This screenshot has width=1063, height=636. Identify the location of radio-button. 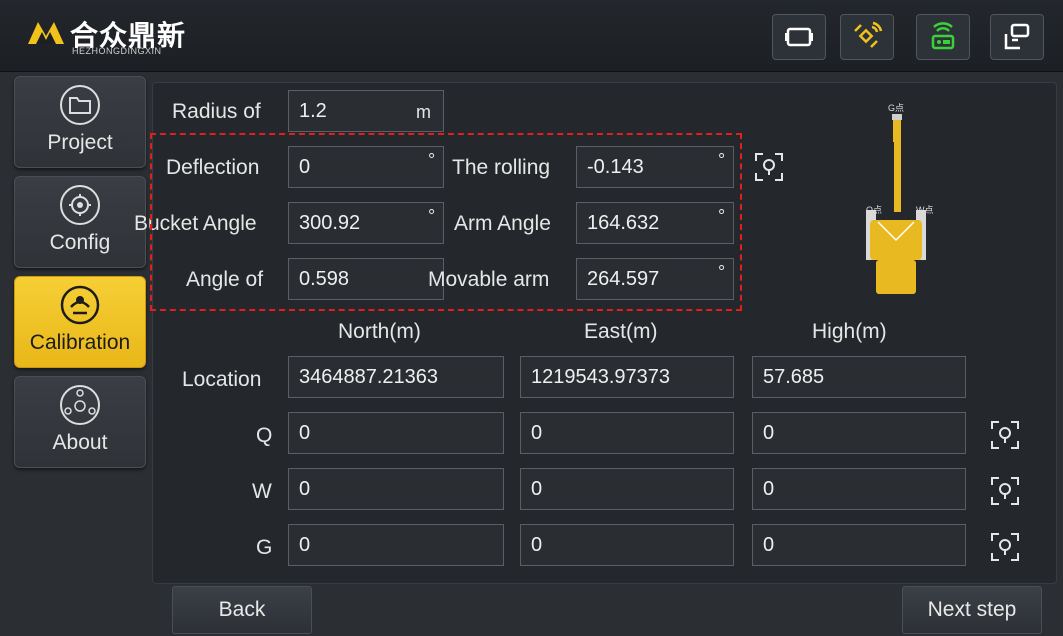
(943, 37).